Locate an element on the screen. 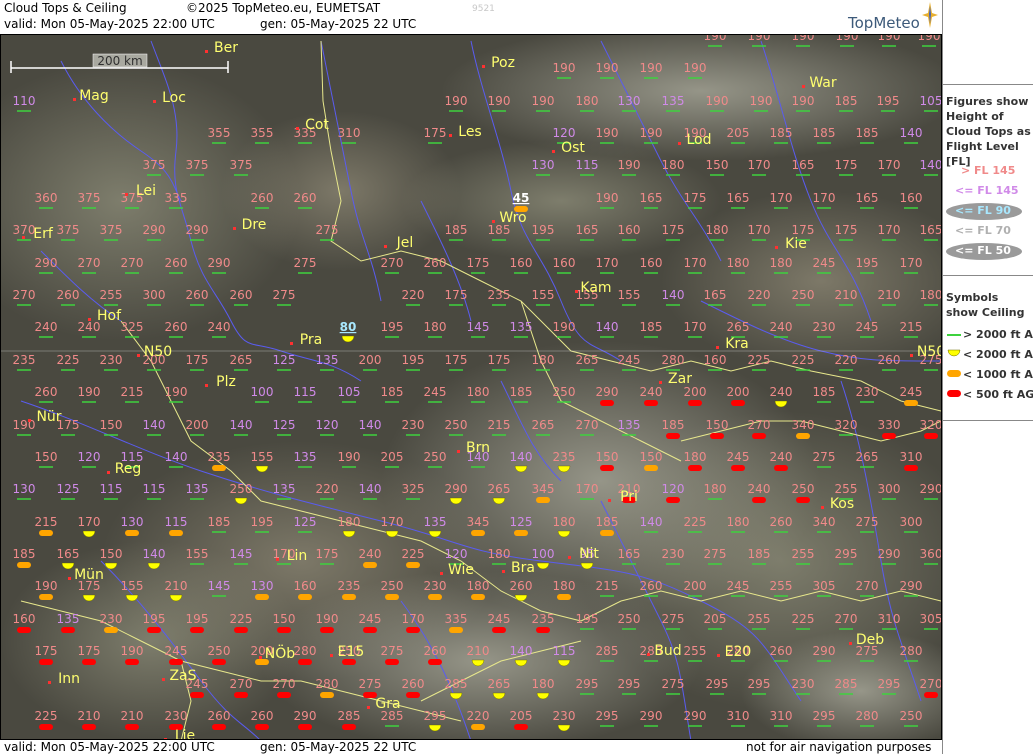 This screenshot has width=1033, height=754. legend-item-fl145: <= FL 145 is located at coordinates (987, 190).